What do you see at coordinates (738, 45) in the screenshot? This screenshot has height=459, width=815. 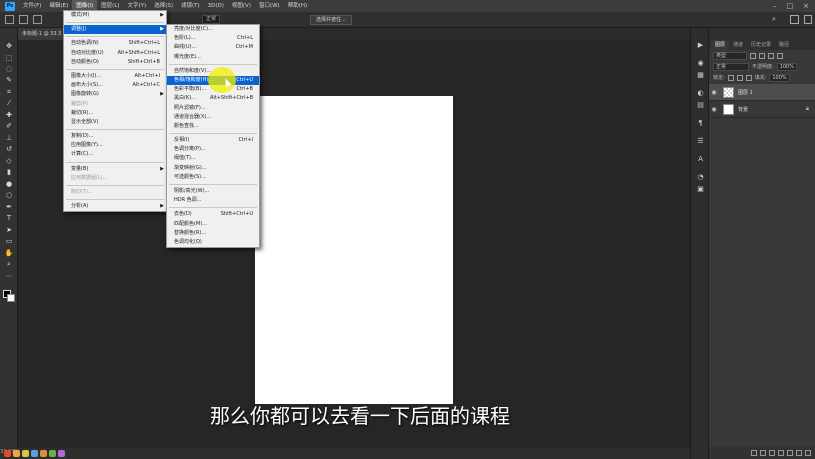 I see `tab-channels: 通道` at bounding box center [738, 45].